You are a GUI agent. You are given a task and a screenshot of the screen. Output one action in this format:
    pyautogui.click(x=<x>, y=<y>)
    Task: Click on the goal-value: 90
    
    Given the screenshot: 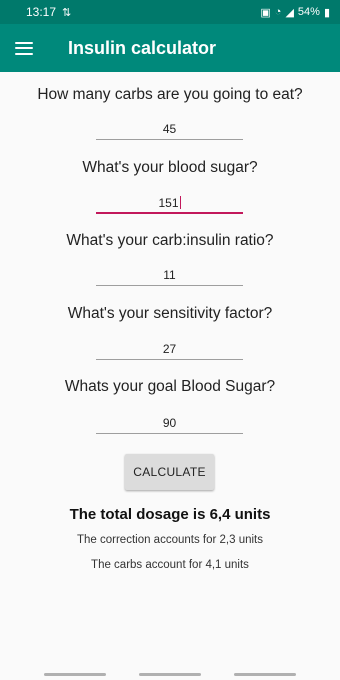 What is the action you would take?
    pyautogui.click(x=169, y=423)
    